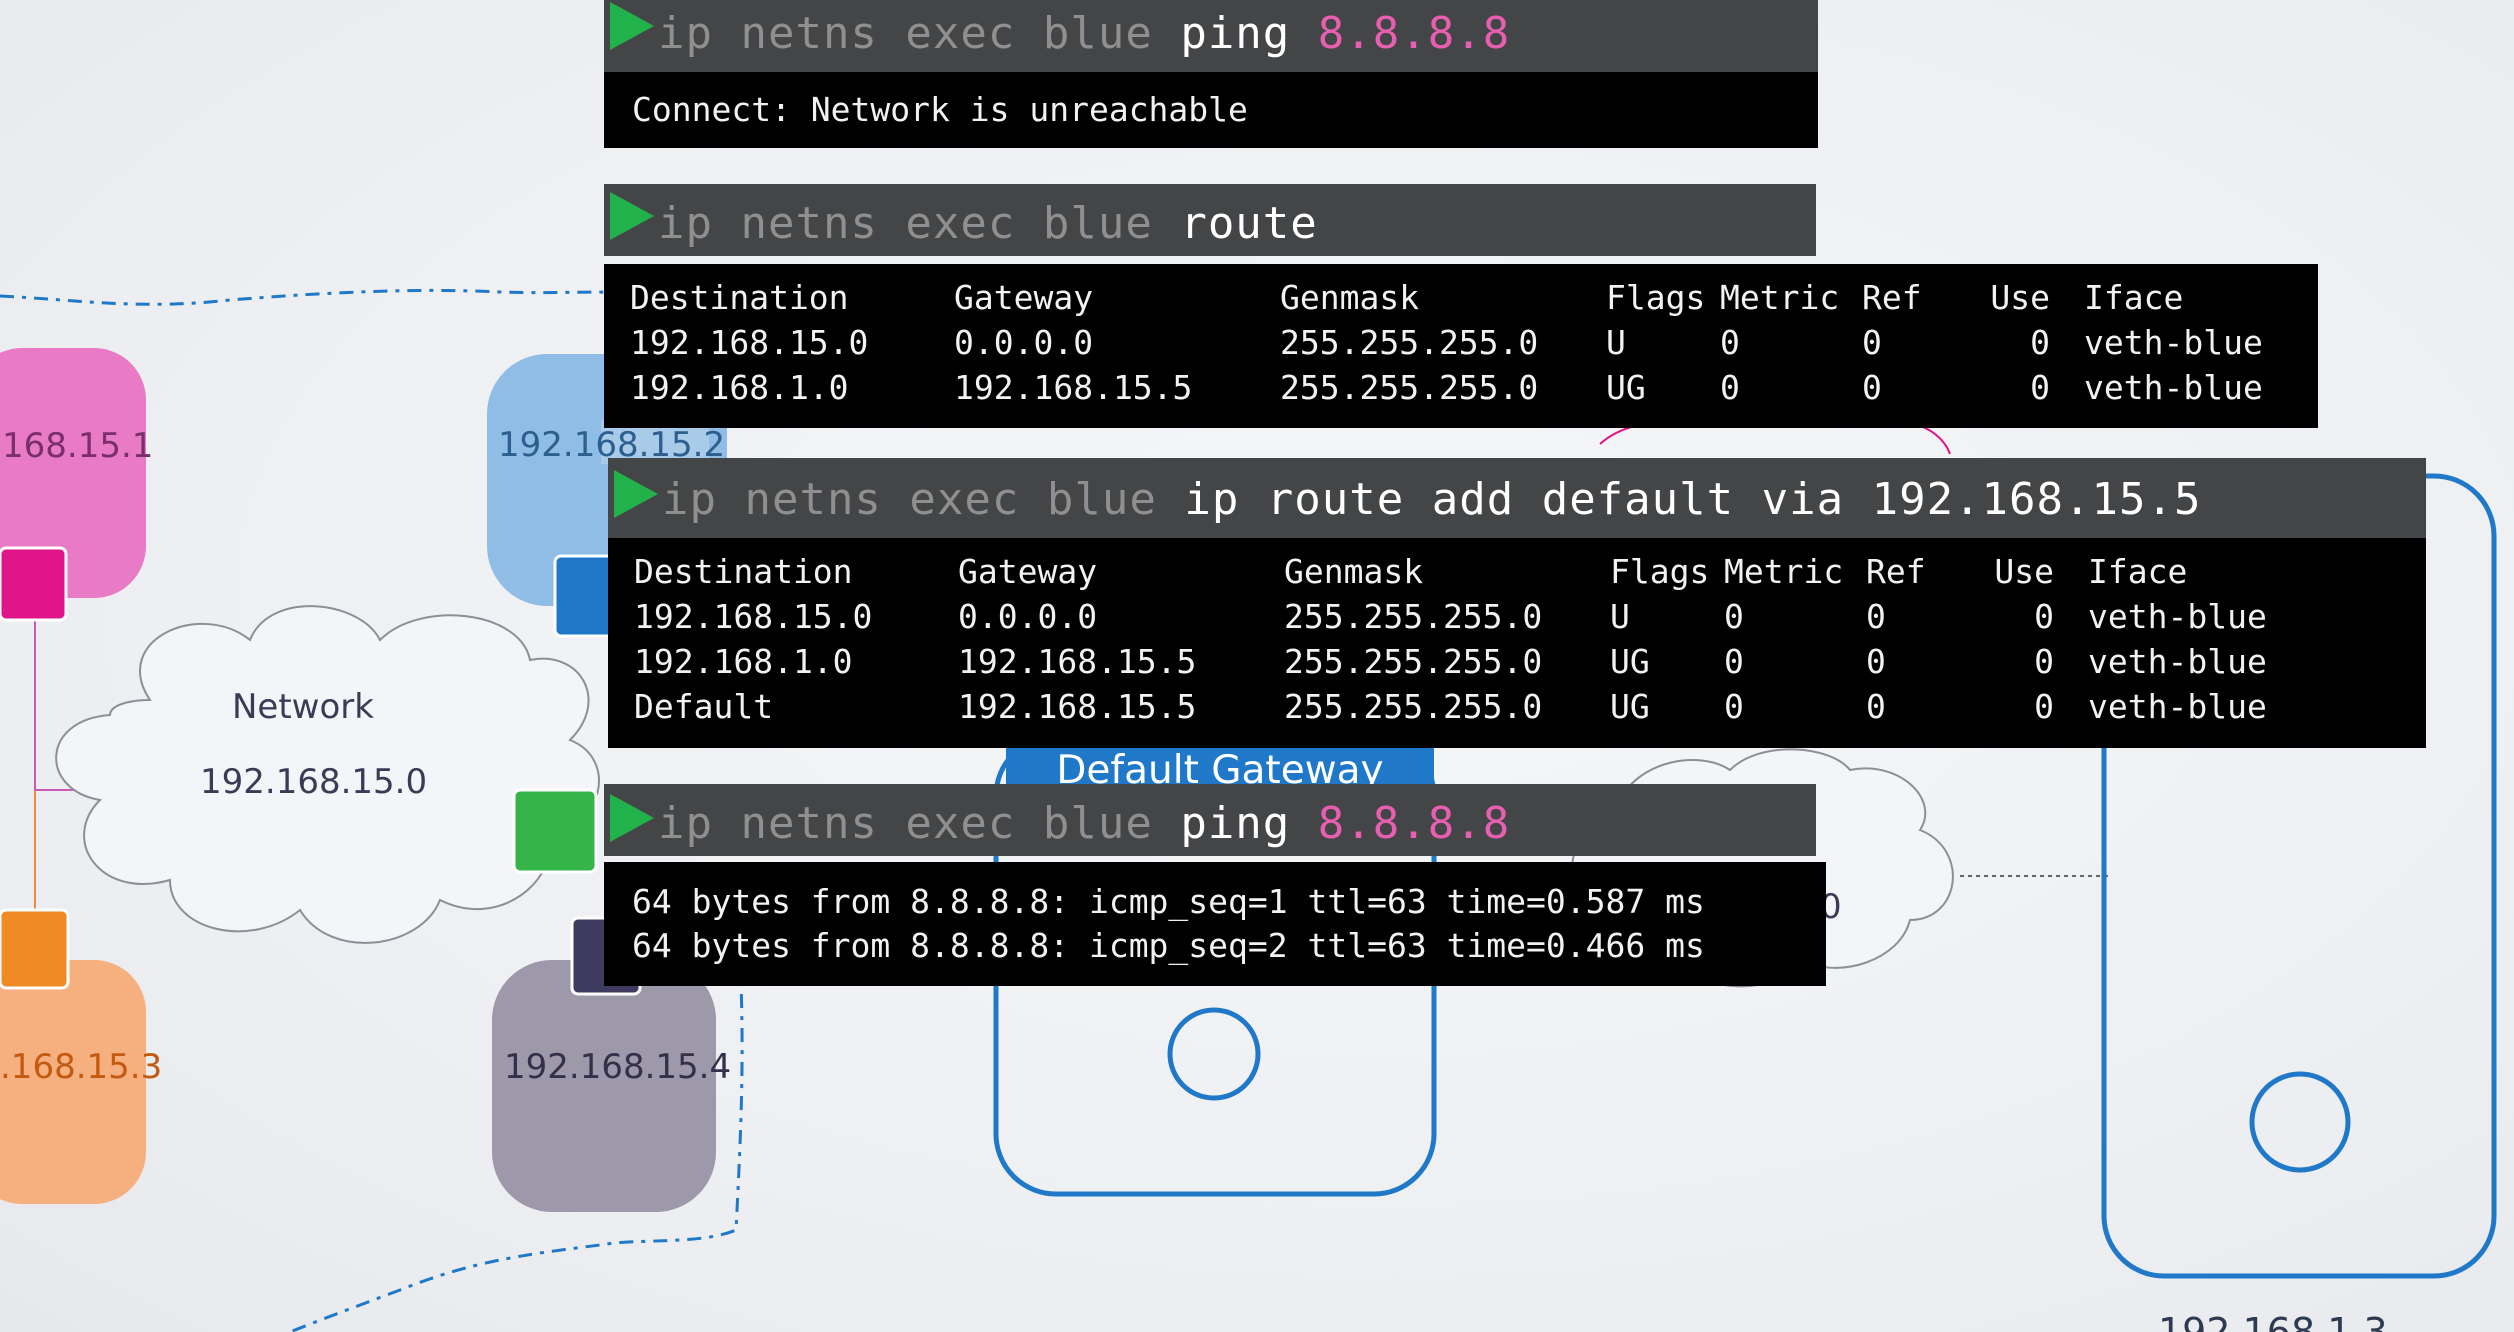  I want to click on table-cell: Default, so click(704, 706).